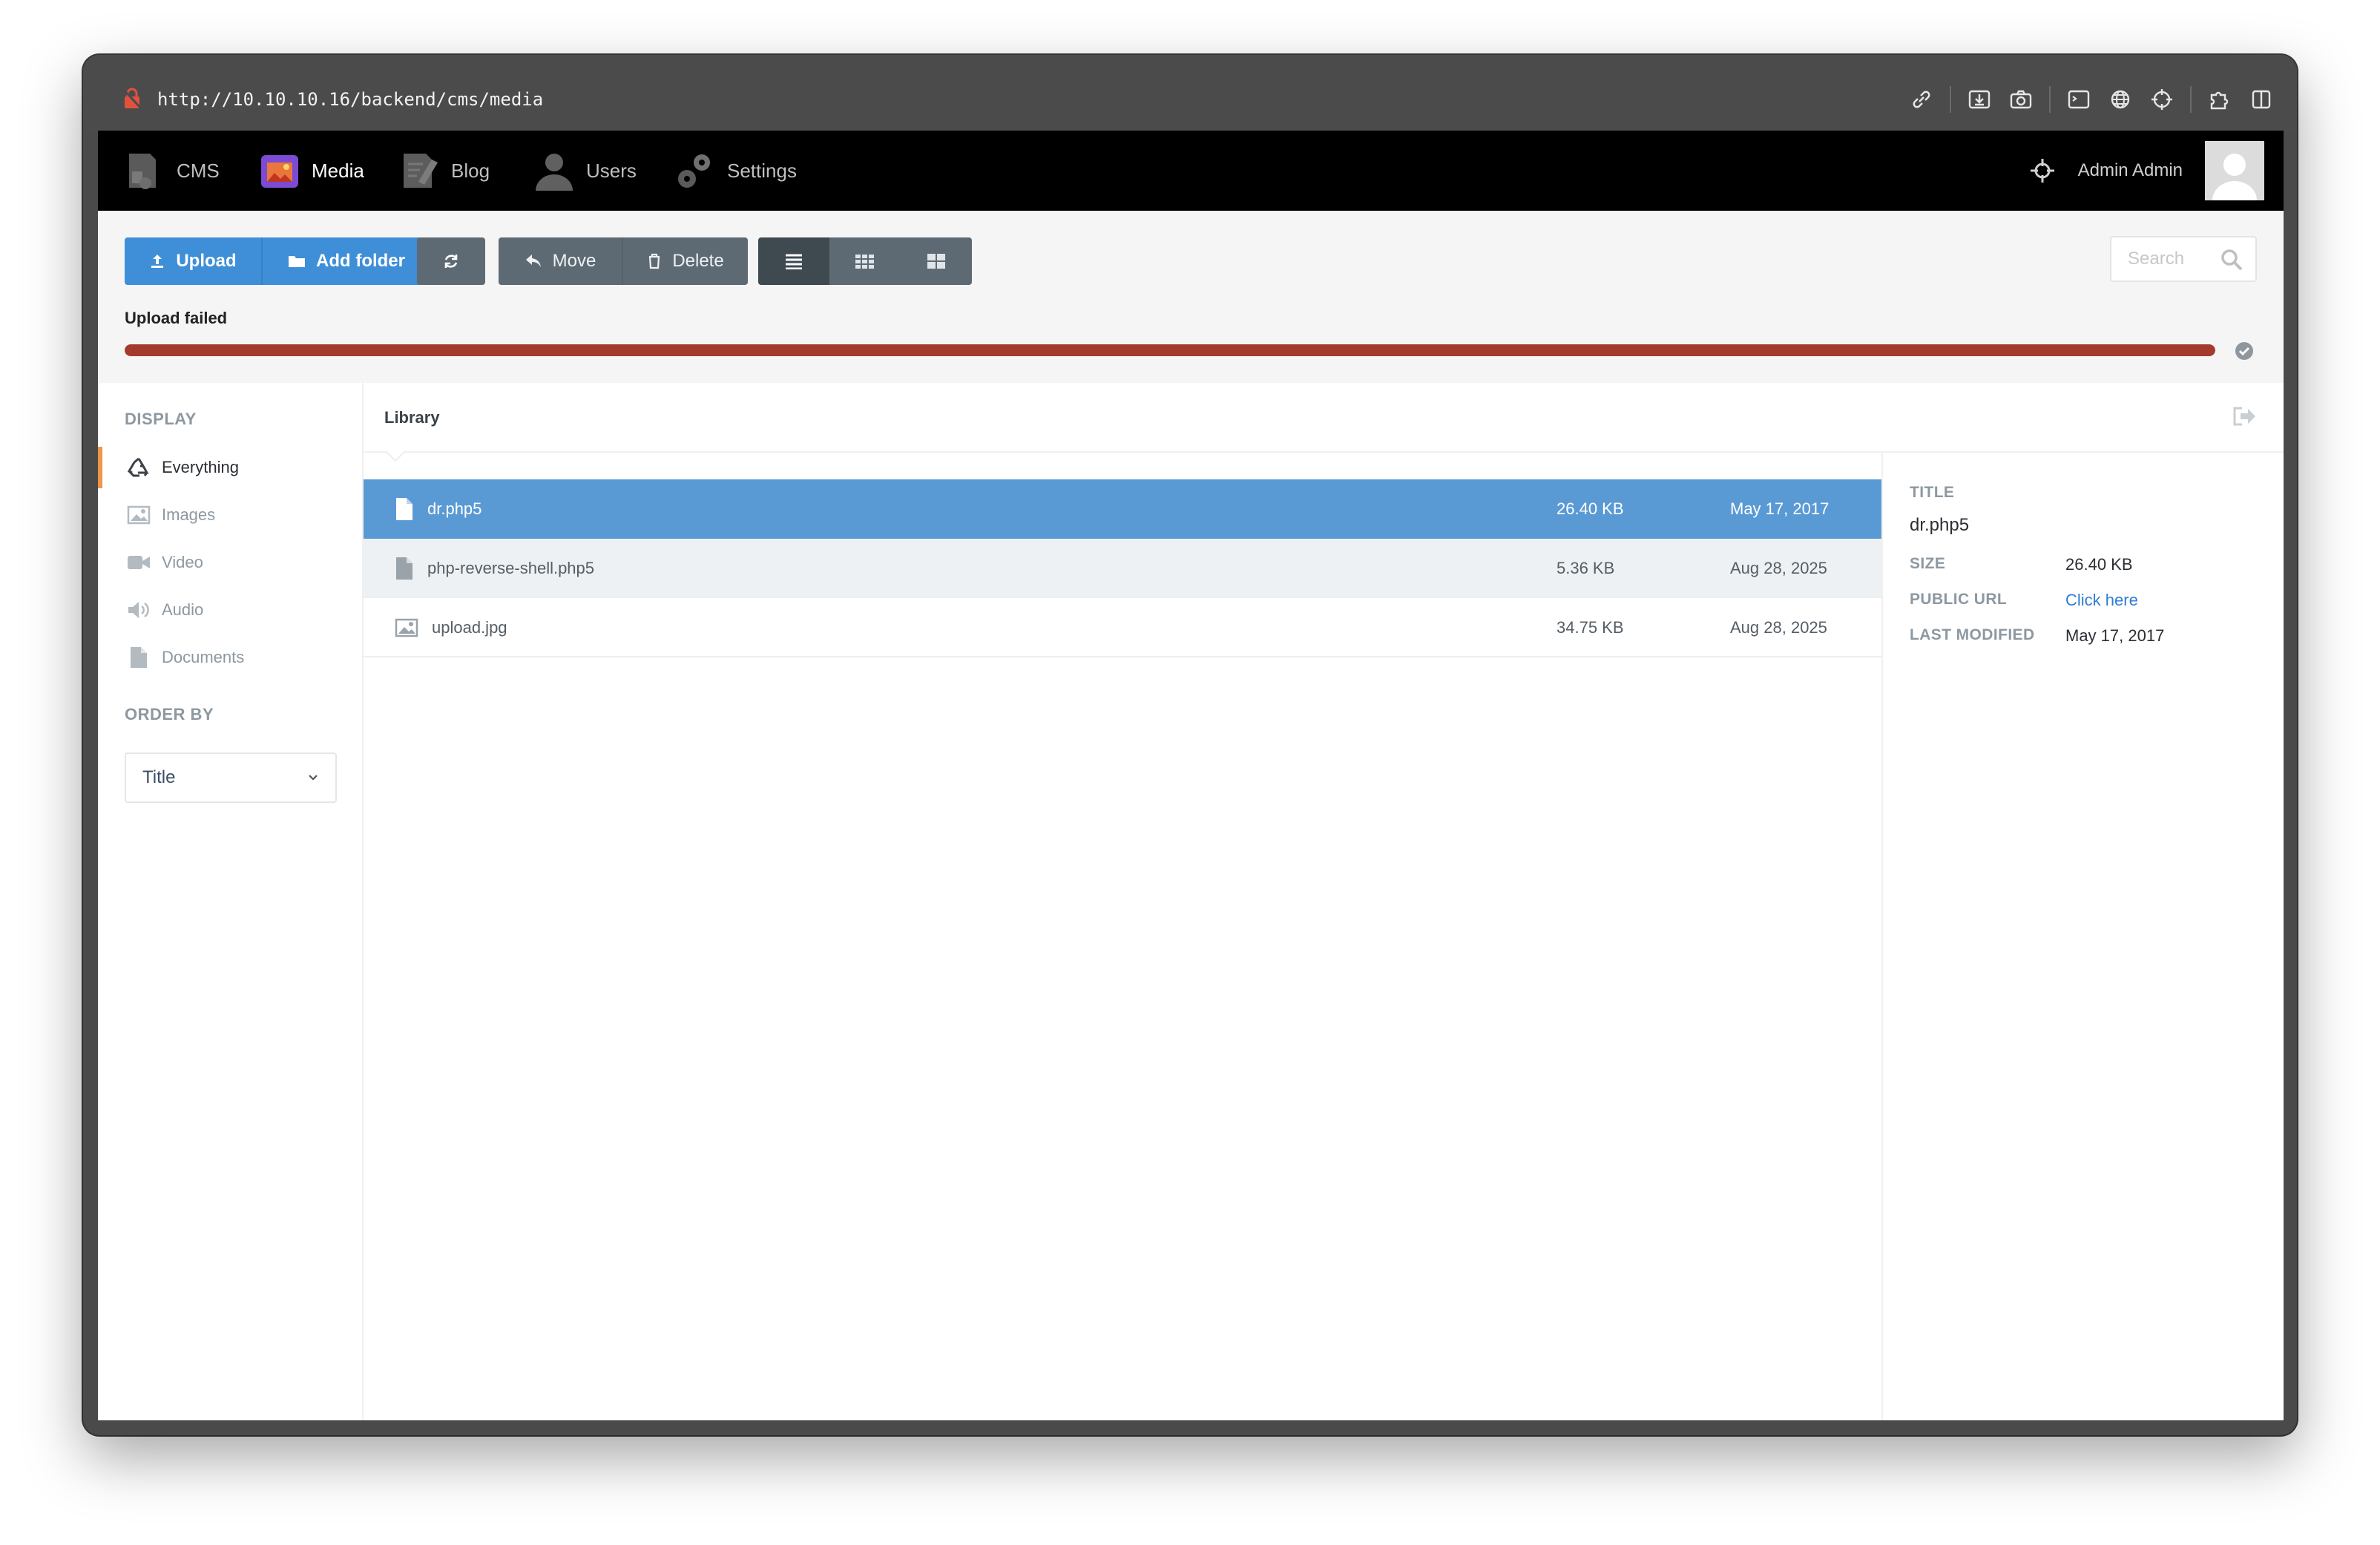 This screenshot has width=2380, height=1545. What do you see at coordinates (655, 261) in the screenshot?
I see `trash-icon` at bounding box center [655, 261].